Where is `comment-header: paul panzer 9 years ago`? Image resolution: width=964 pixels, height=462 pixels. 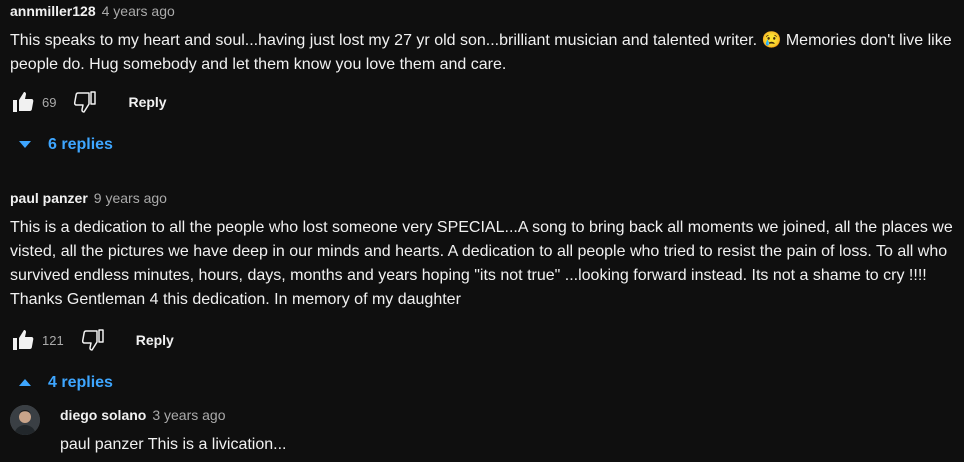 comment-header: paul panzer 9 years ago is located at coordinates (88, 198).